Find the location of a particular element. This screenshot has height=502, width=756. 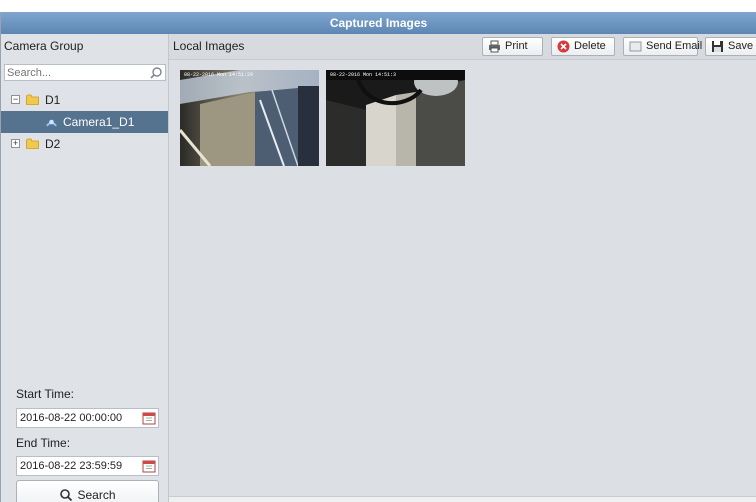

start-time-label: Start Time: is located at coordinates (45, 394).